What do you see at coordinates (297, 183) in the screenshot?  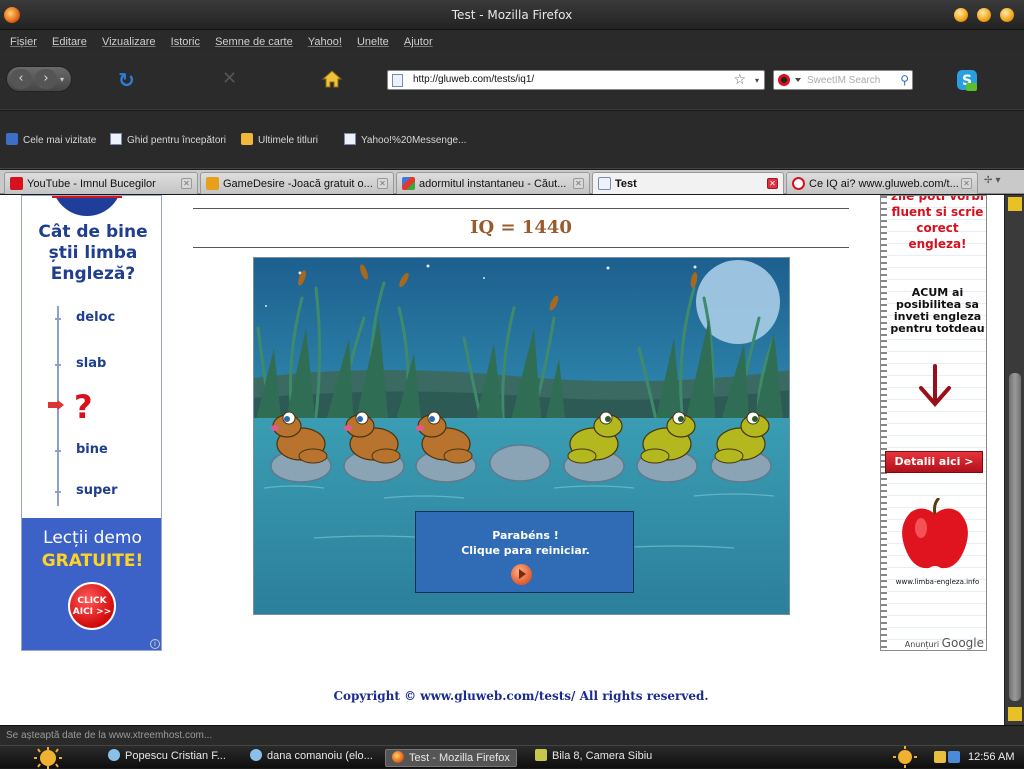 I see `tab-gamedesire: GameDesire -Joacă gratuit o... ✕` at bounding box center [297, 183].